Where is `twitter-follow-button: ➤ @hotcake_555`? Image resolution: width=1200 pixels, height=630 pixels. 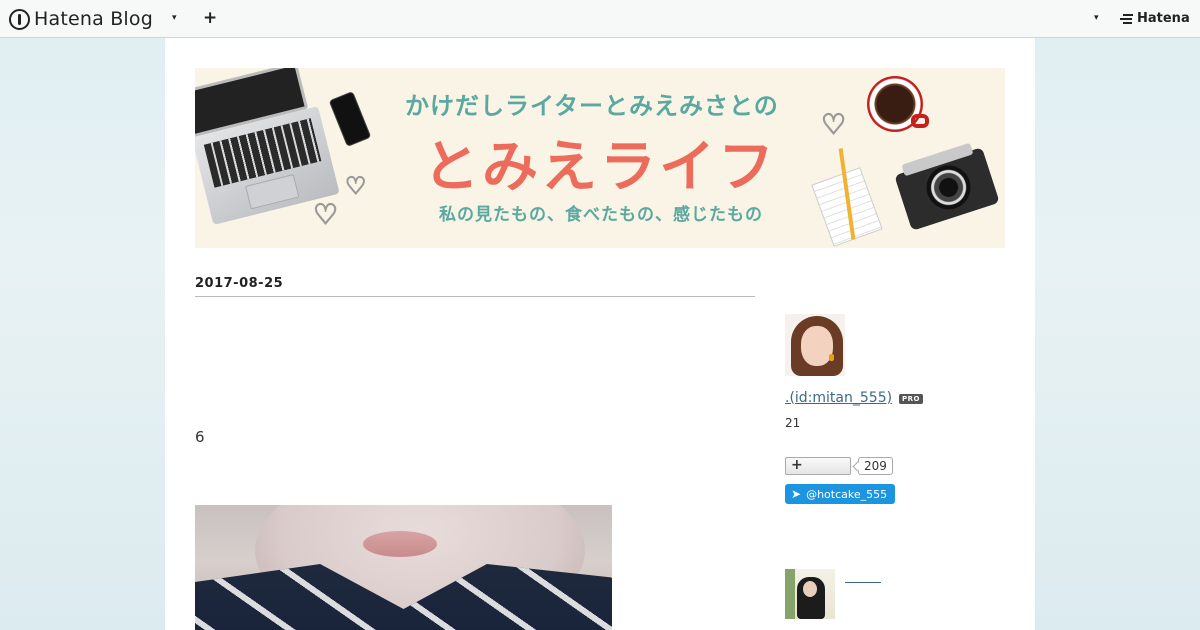
twitter-follow-button: ➤ @hotcake_555 is located at coordinates (840, 494).